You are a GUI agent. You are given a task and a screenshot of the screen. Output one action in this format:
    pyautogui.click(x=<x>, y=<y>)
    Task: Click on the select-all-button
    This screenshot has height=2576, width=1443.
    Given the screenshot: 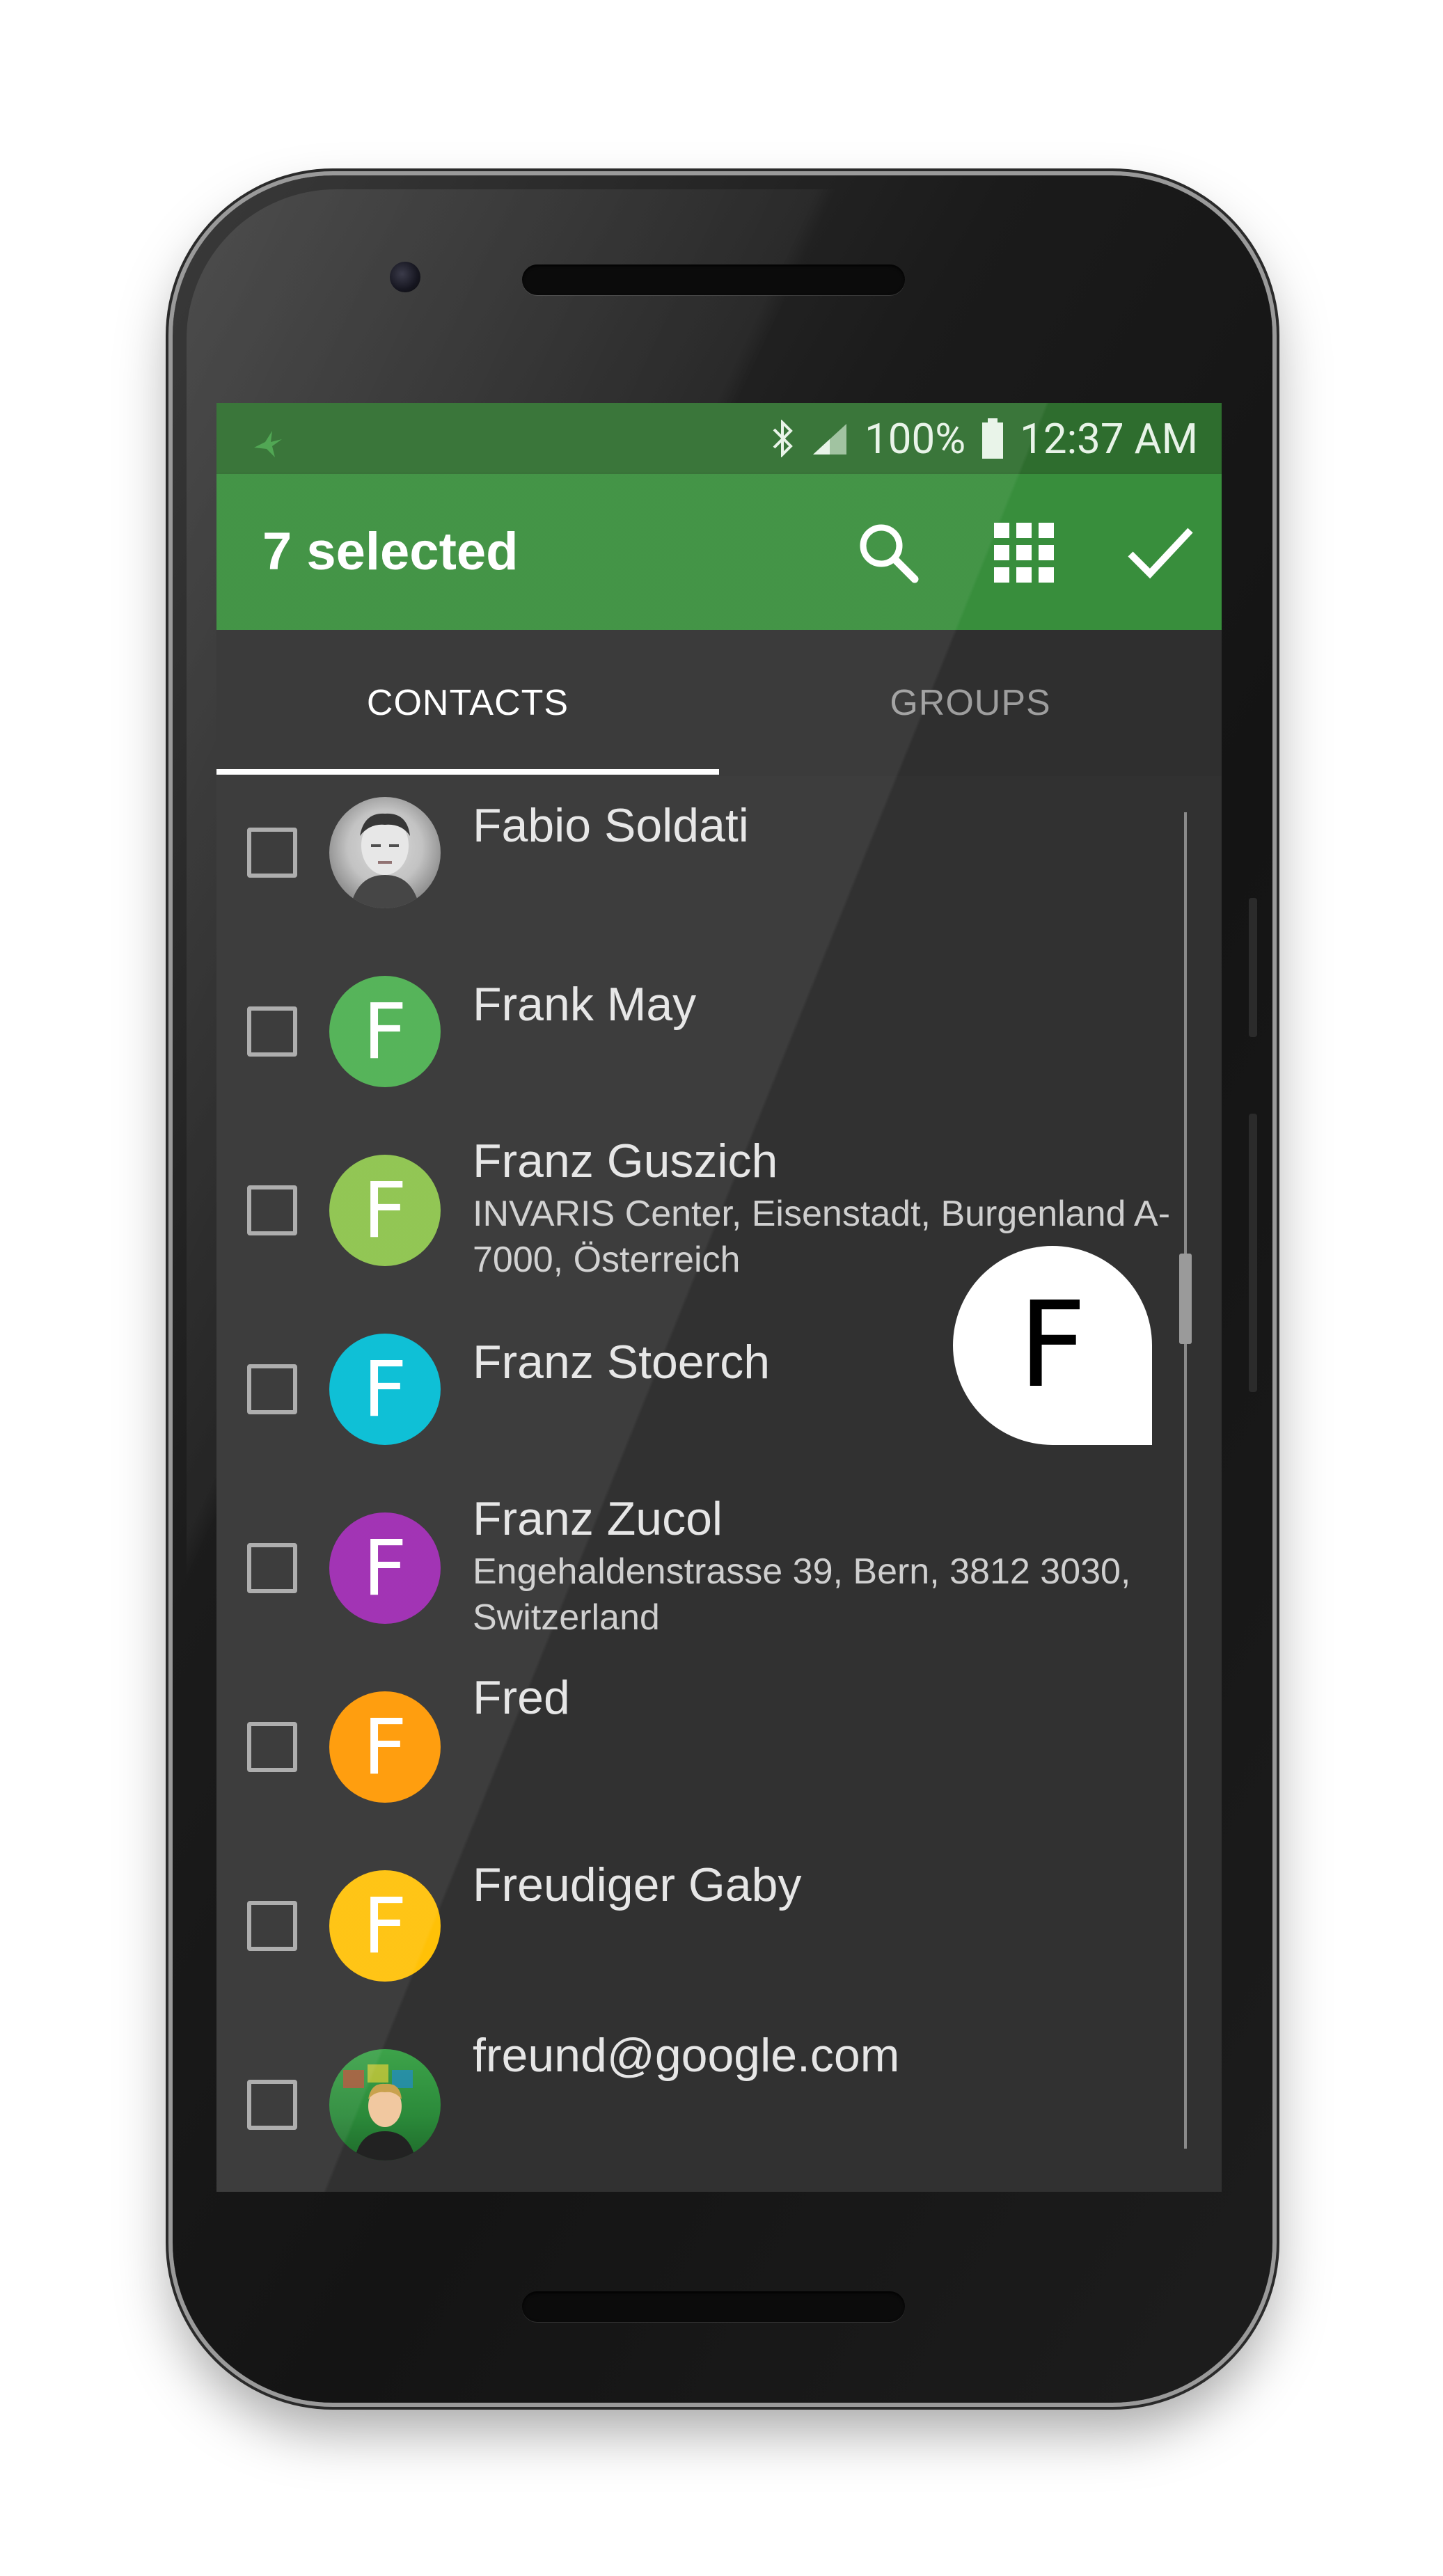 What is the action you would take?
    pyautogui.click(x=1024, y=552)
    